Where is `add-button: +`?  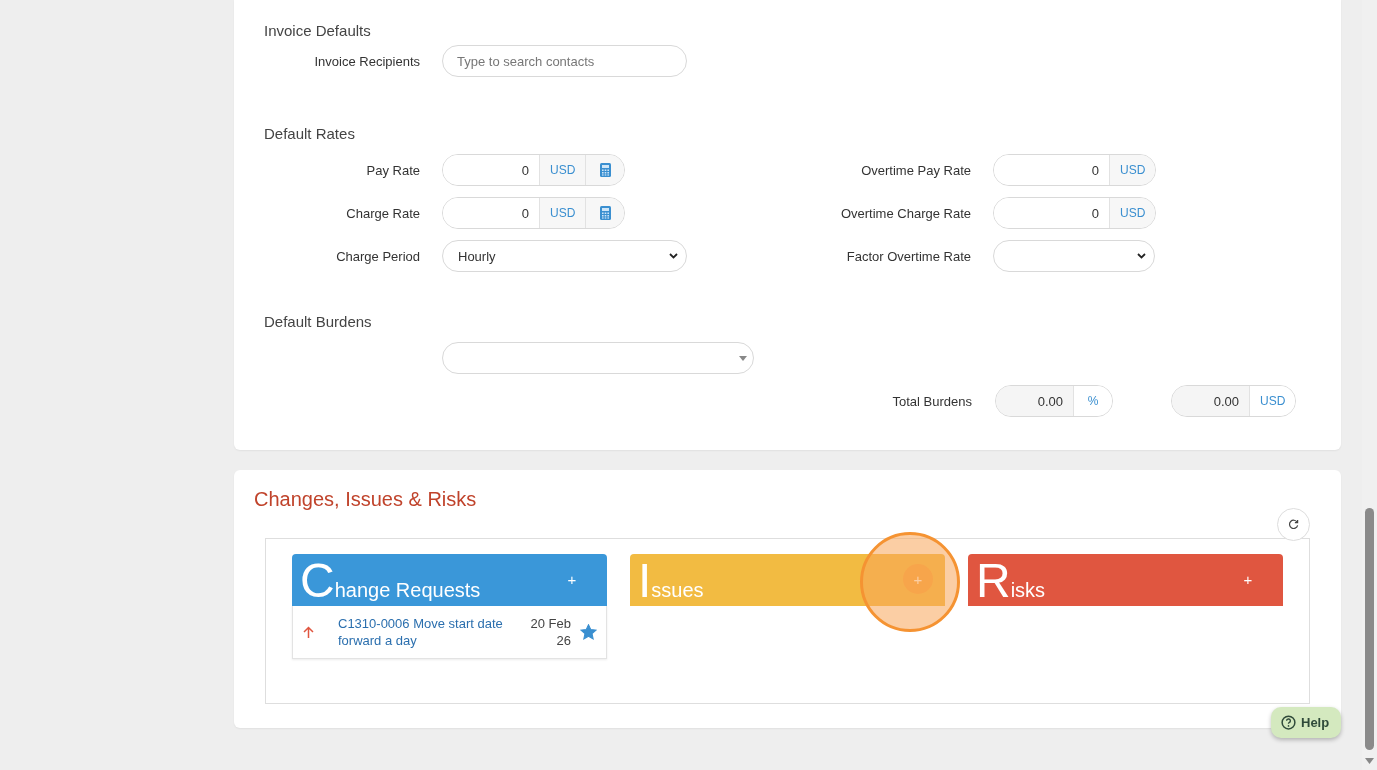
add-button: + is located at coordinates (1248, 579).